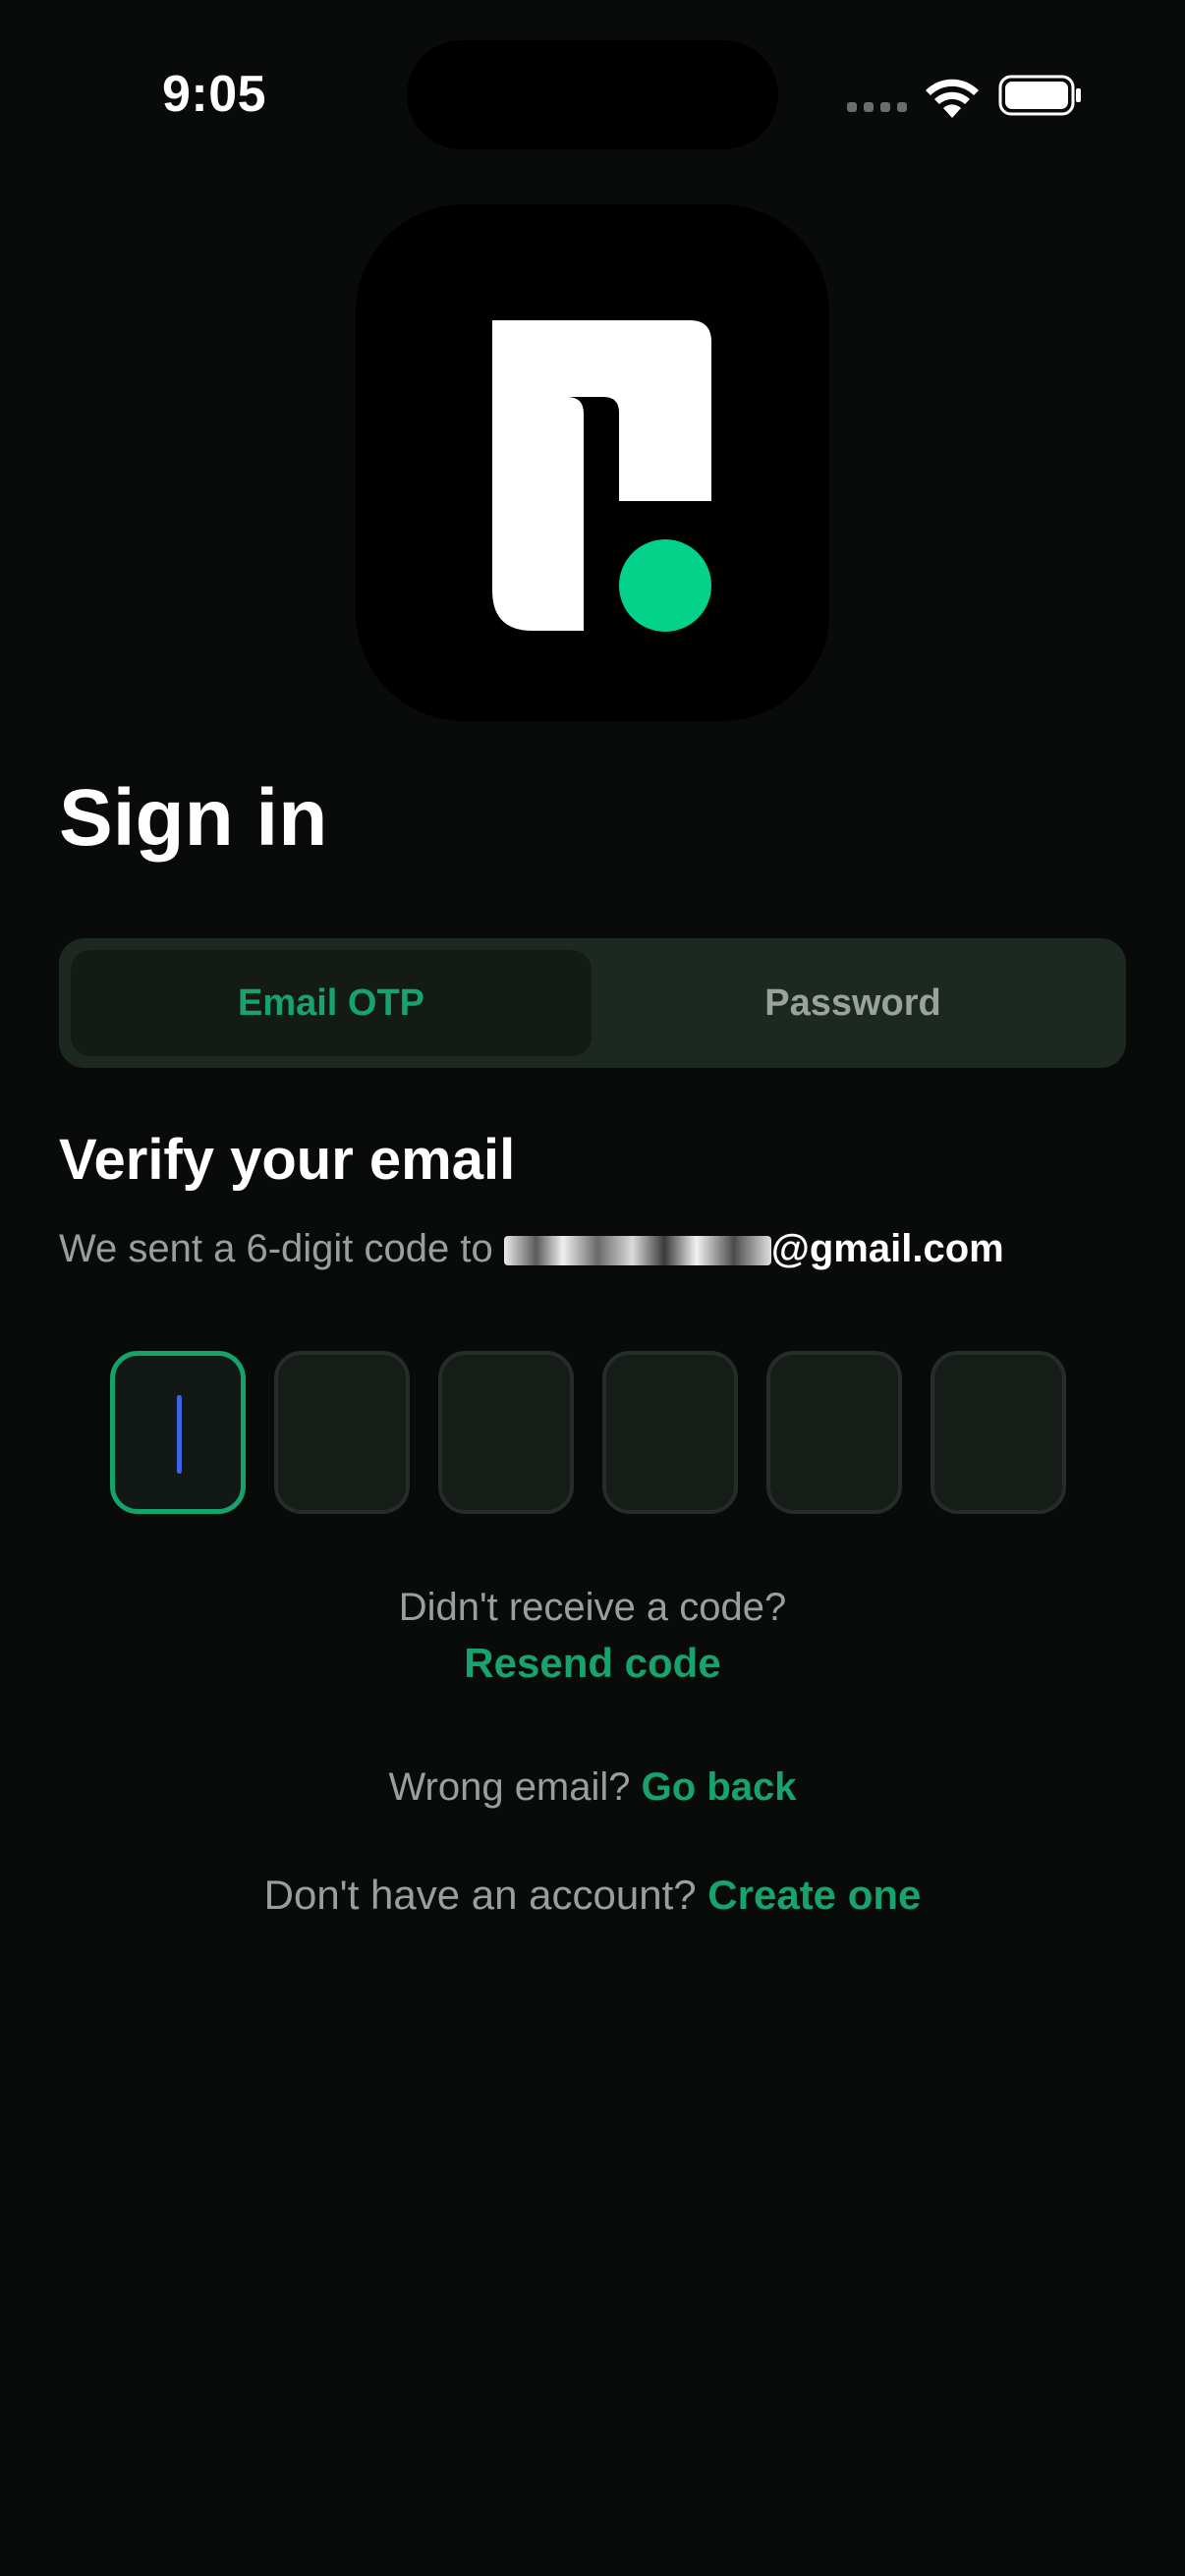 Image resolution: width=1185 pixels, height=2576 pixels. I want to click on wifi-icon, so click(953, 96).